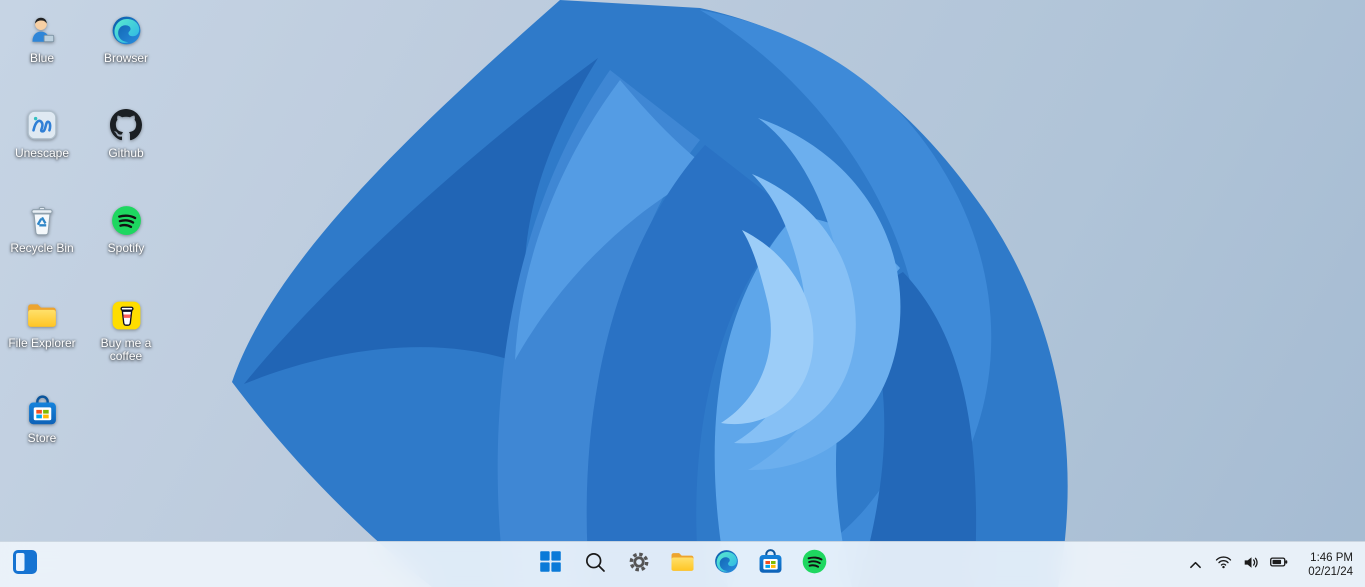 The image size is (1365, 587). I want to click on chevron-up-icon, so click(1195, 565).